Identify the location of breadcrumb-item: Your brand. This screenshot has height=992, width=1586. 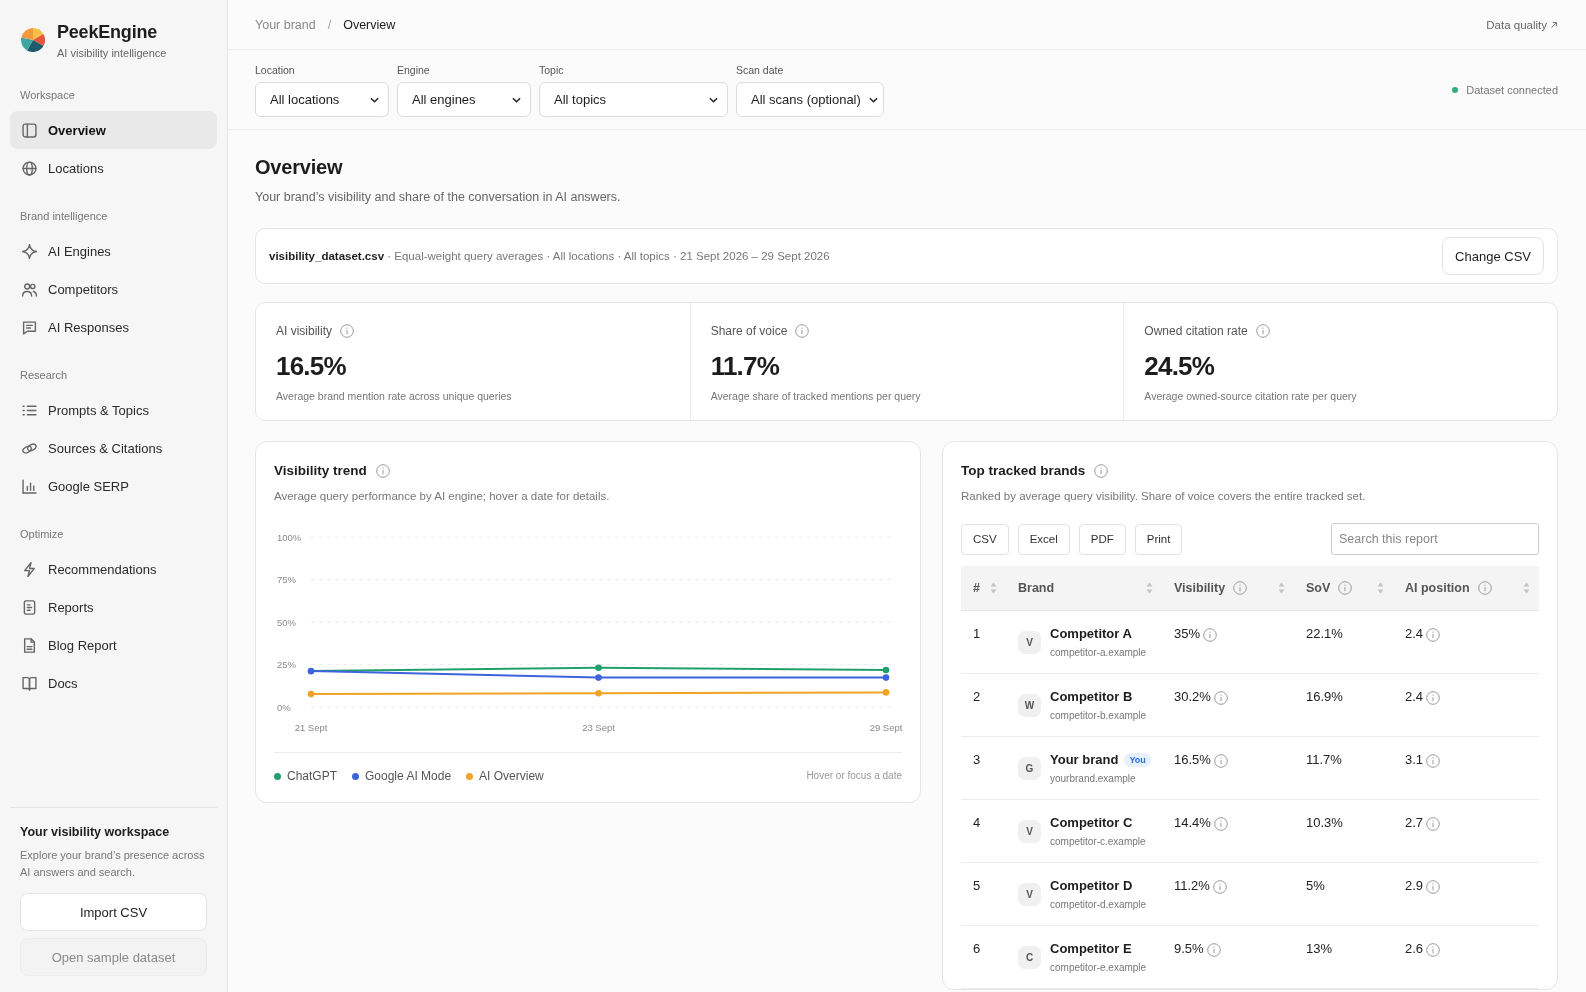
(285, 24).